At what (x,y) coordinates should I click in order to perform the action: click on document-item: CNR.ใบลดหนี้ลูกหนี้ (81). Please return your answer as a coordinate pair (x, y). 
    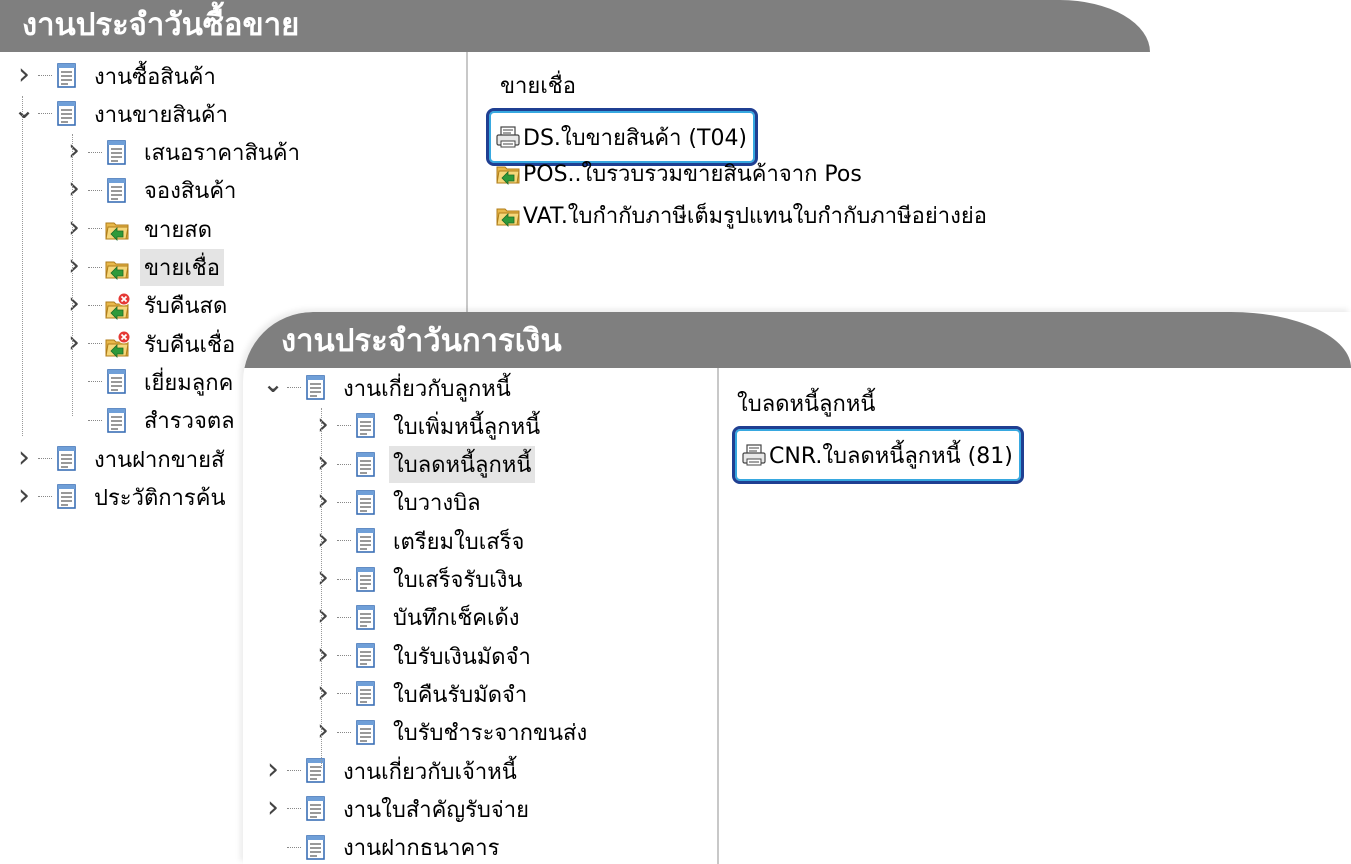
    Looking at the image, I should click on (878, 455).